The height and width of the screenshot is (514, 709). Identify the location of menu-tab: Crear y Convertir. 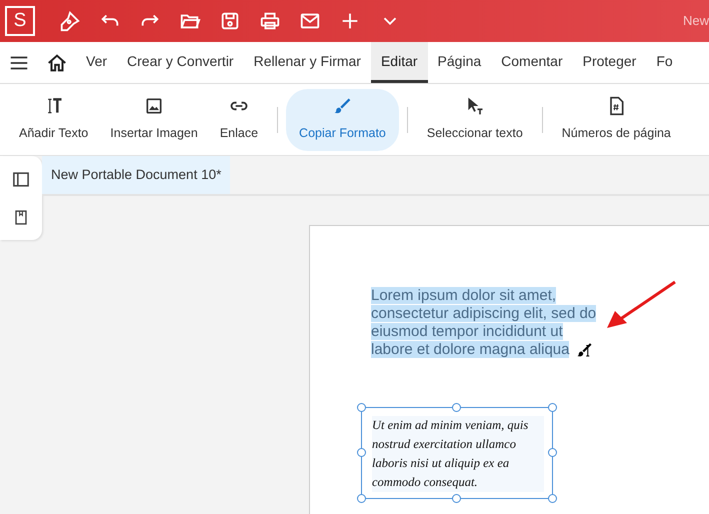
(180, 62).